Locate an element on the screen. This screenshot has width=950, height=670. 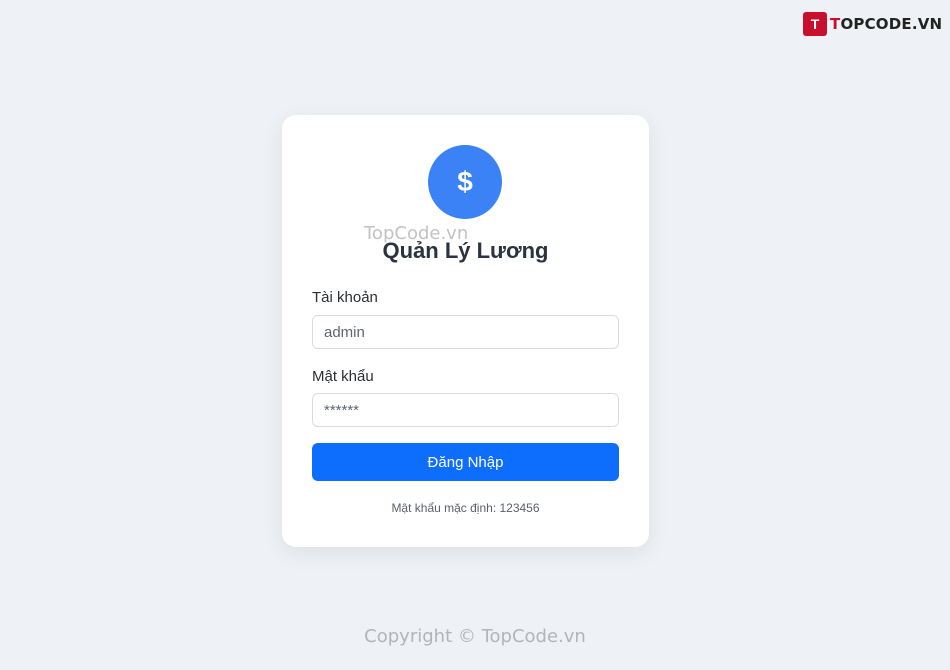
default-password-hint: Mật khẩu mặc định: 123456 is located at coordinates (465, 508).